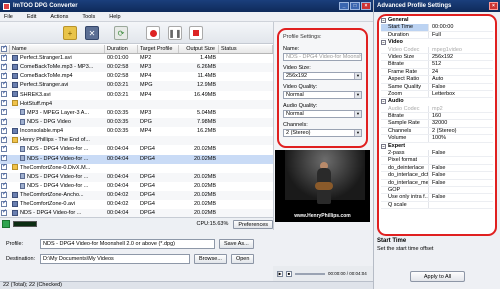  I want to click on table-row: MP3 - MPEG Layer-3 A... 00:03:35 MP3 5.04MB, so click(136, 113).